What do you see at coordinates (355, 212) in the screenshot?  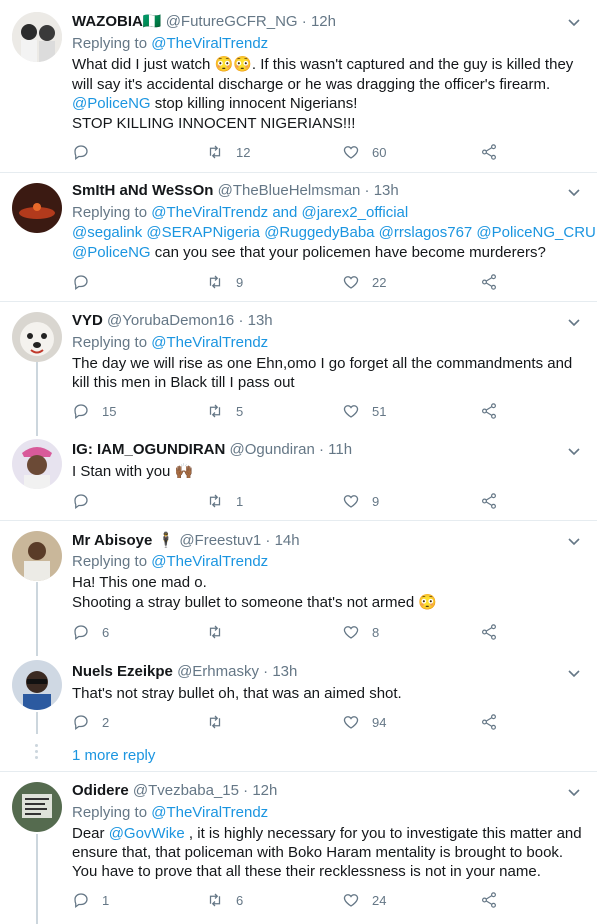 I see `mention-link: @jarex2_official` at bounding box center [355, 212].